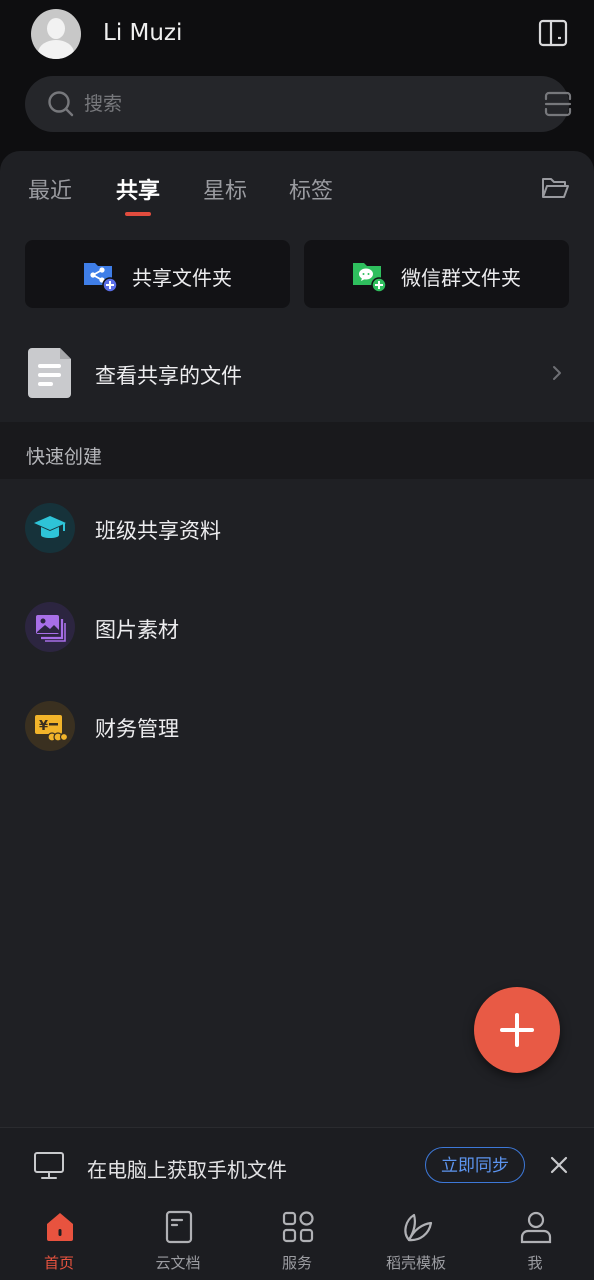 The image size is (594, 1280). I want to click on quick-create-title: 快速创建, so click(64, 457).